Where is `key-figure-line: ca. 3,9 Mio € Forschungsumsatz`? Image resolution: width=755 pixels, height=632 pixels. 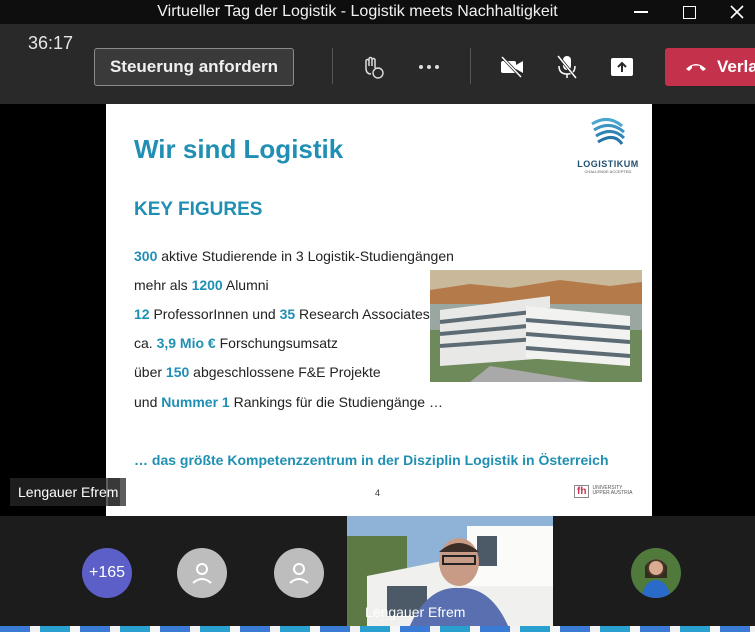
key-figure-line: ca. 3,9 Mio € Forschungsumsatz is located at coordinates (236, 343).